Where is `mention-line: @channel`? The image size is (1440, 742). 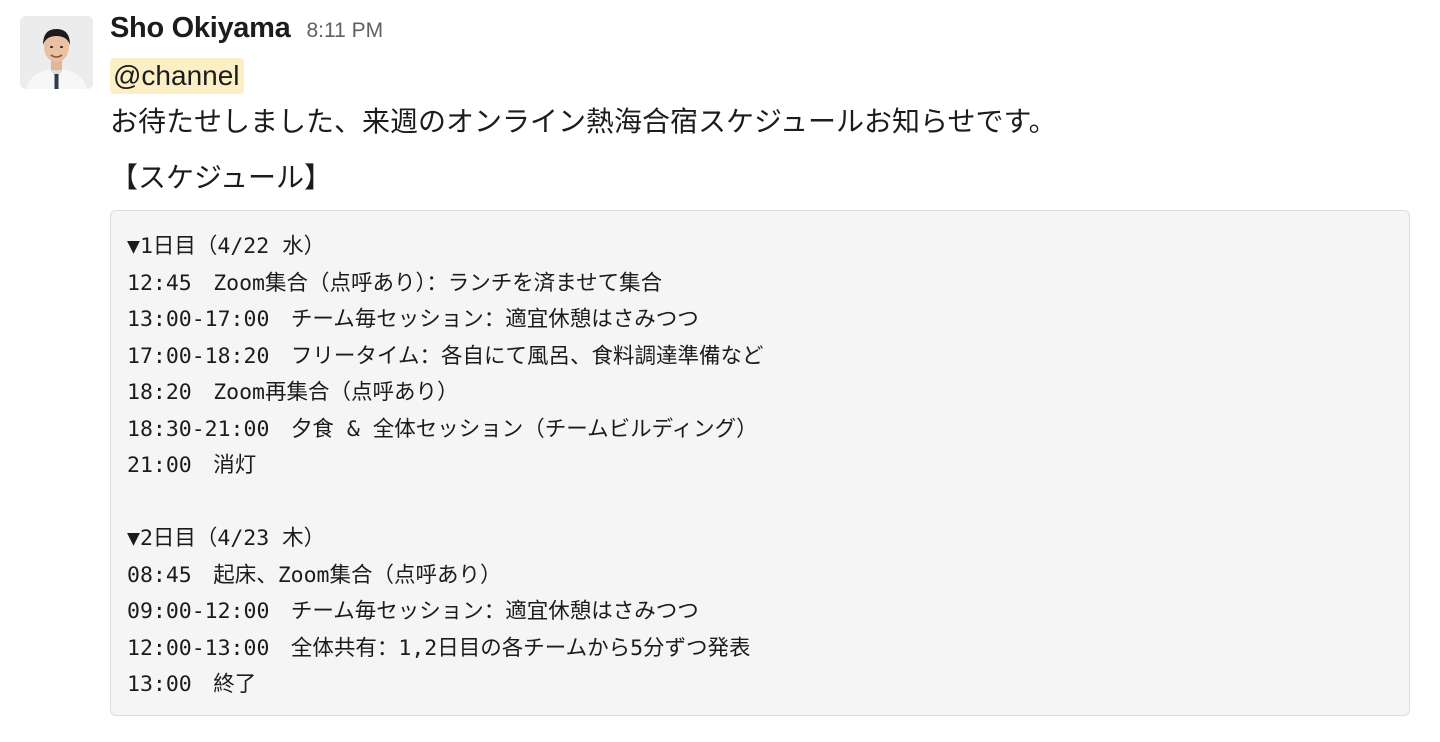
mention-line: @channel is located at coordinates (761, 77).